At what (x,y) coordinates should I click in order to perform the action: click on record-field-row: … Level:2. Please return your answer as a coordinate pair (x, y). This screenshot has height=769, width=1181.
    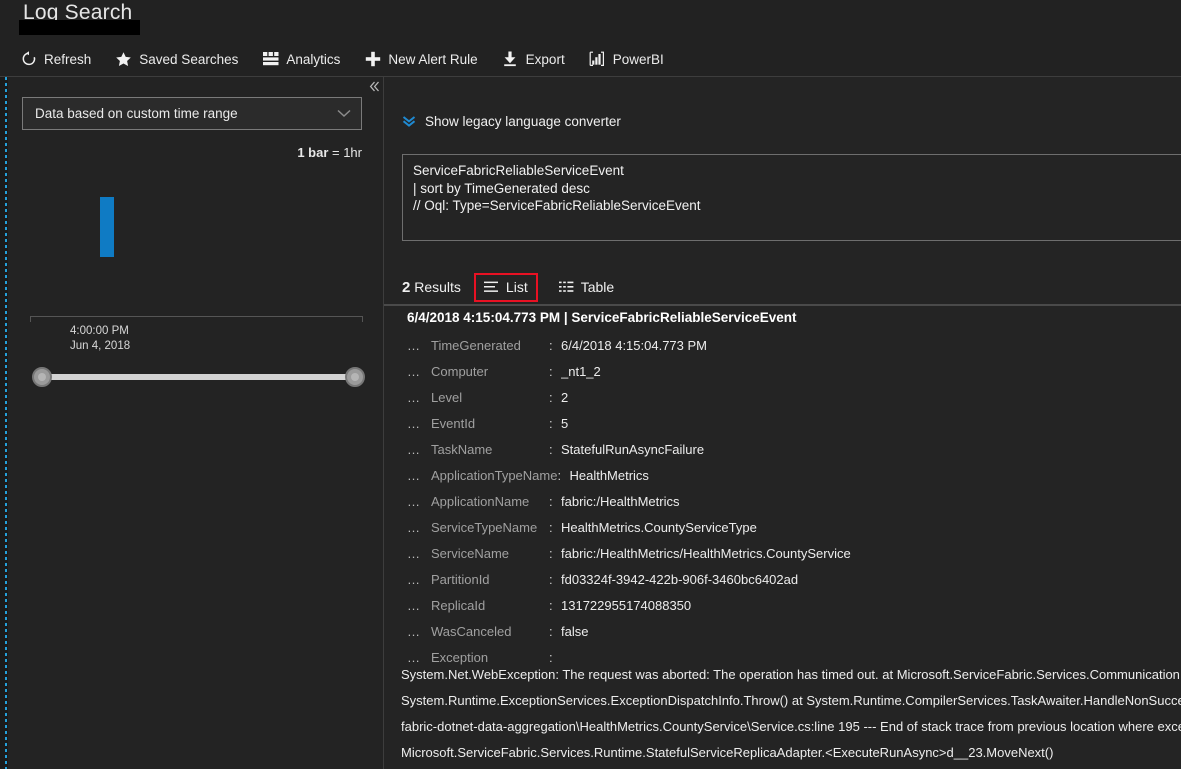
    Looking at the image, I should click on (794, 397).